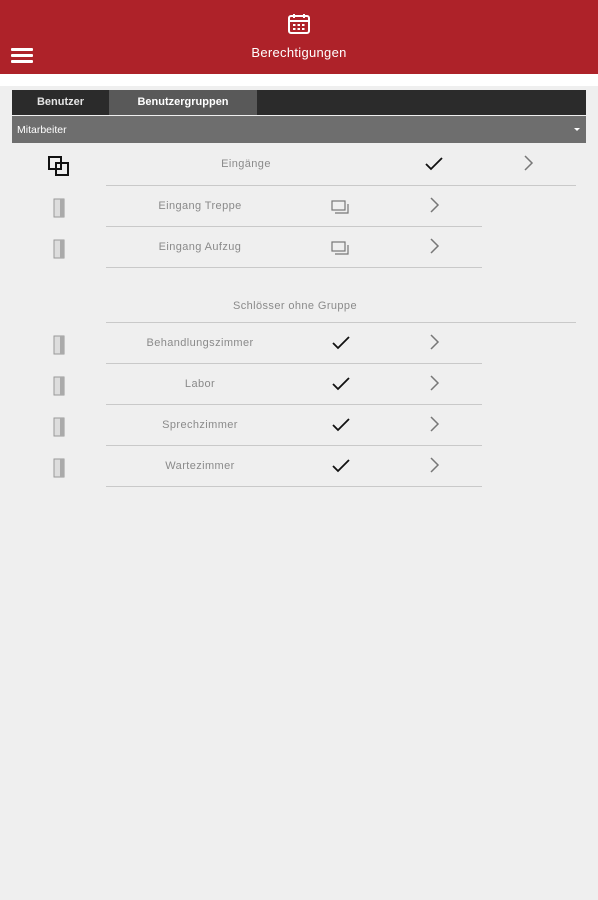 The image size is (598, 900). What do you see at coordinates (295, 306) in the screenshot?
I see `section-title-ungrouped: Schlösser ohne Gruppe` at bounding box center [295, 306].